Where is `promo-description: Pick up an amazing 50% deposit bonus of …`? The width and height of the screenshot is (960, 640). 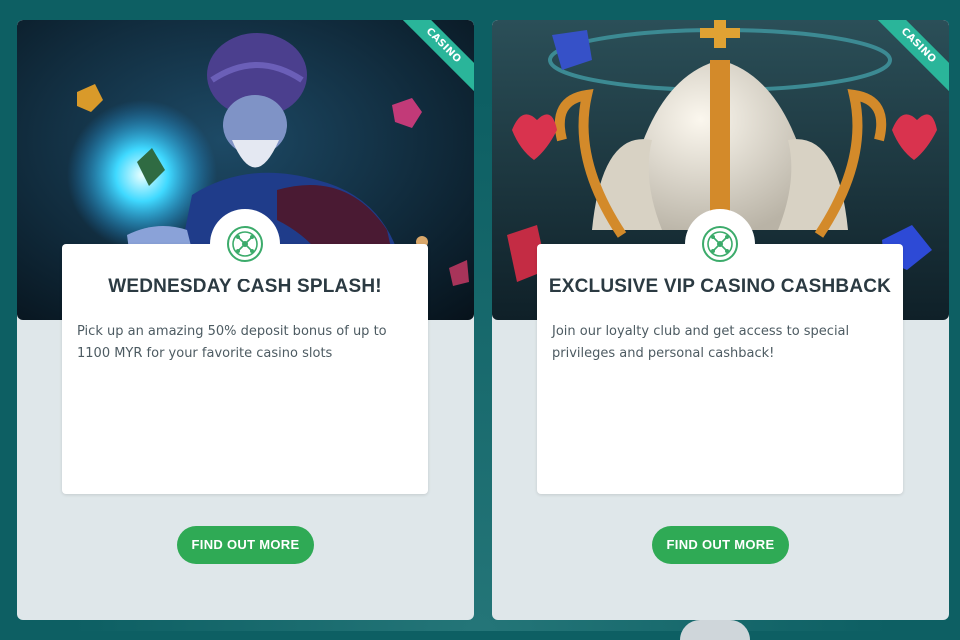 promo-description: Pick up an amazing 50% deposit bonus of … is located at coordinates (232, 342).